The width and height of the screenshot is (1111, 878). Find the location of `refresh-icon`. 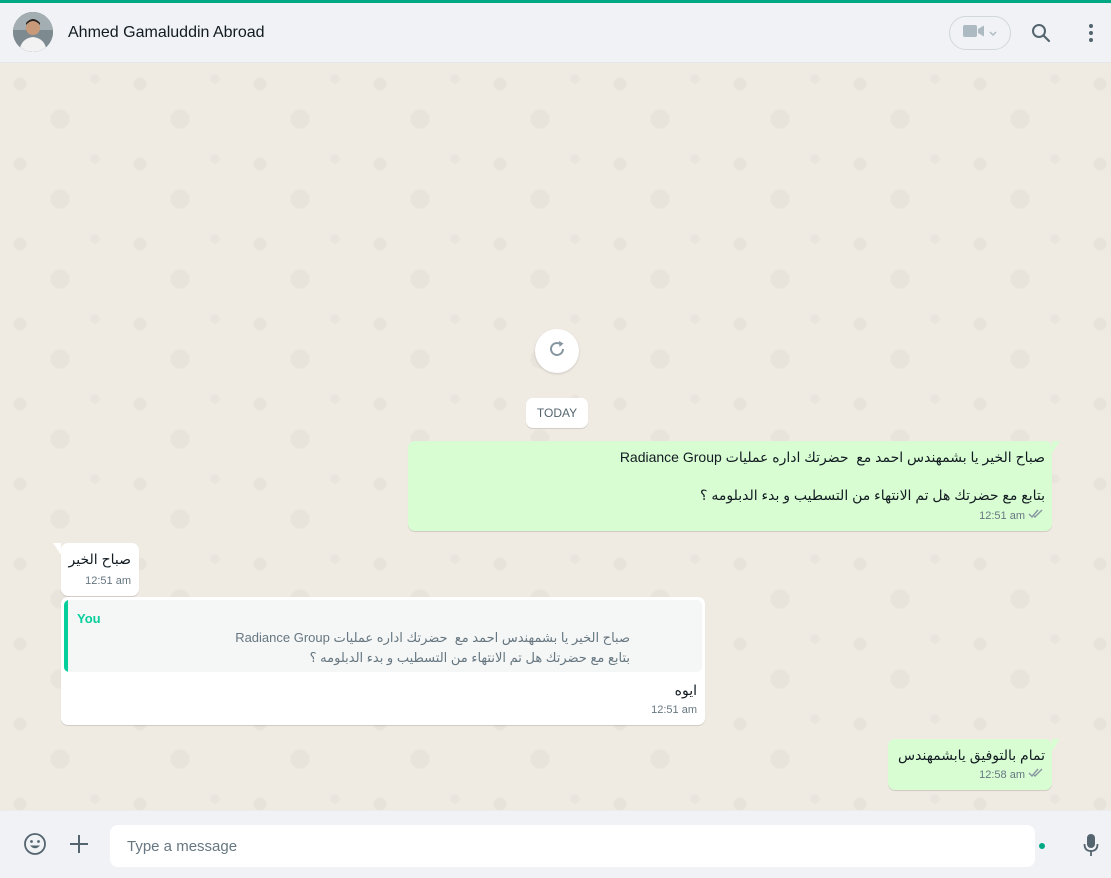

refresh-icon is located at coordinates (557, 351).